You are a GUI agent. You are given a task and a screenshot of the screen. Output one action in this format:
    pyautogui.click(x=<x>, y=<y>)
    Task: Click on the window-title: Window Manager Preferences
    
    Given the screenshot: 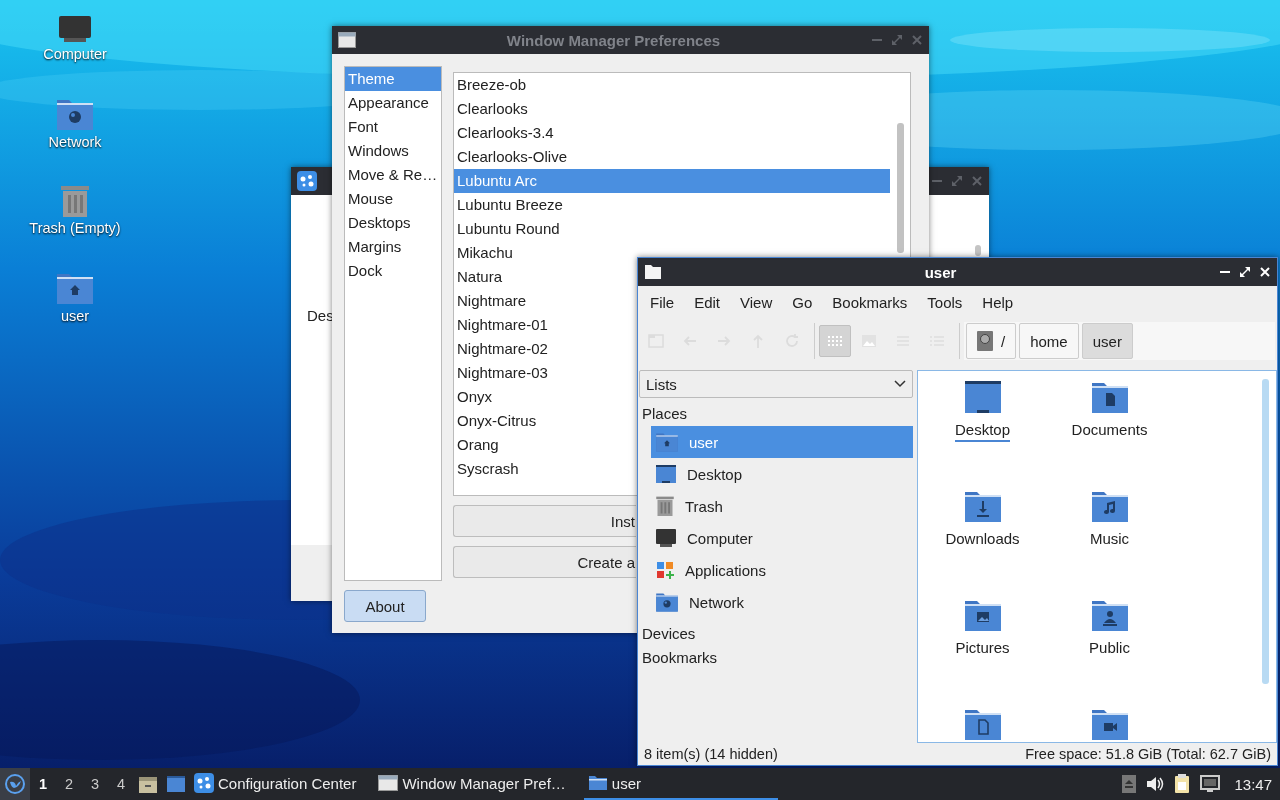 What is the action you would take?
    pyautogui.click(x=613, y=40)
    